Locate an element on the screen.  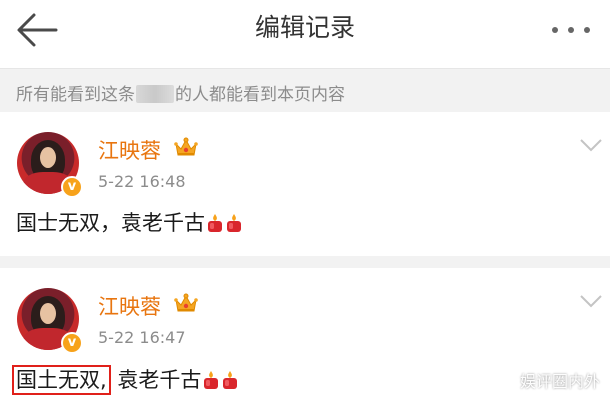
more-dots-icon is located at coordinates (555, 30).